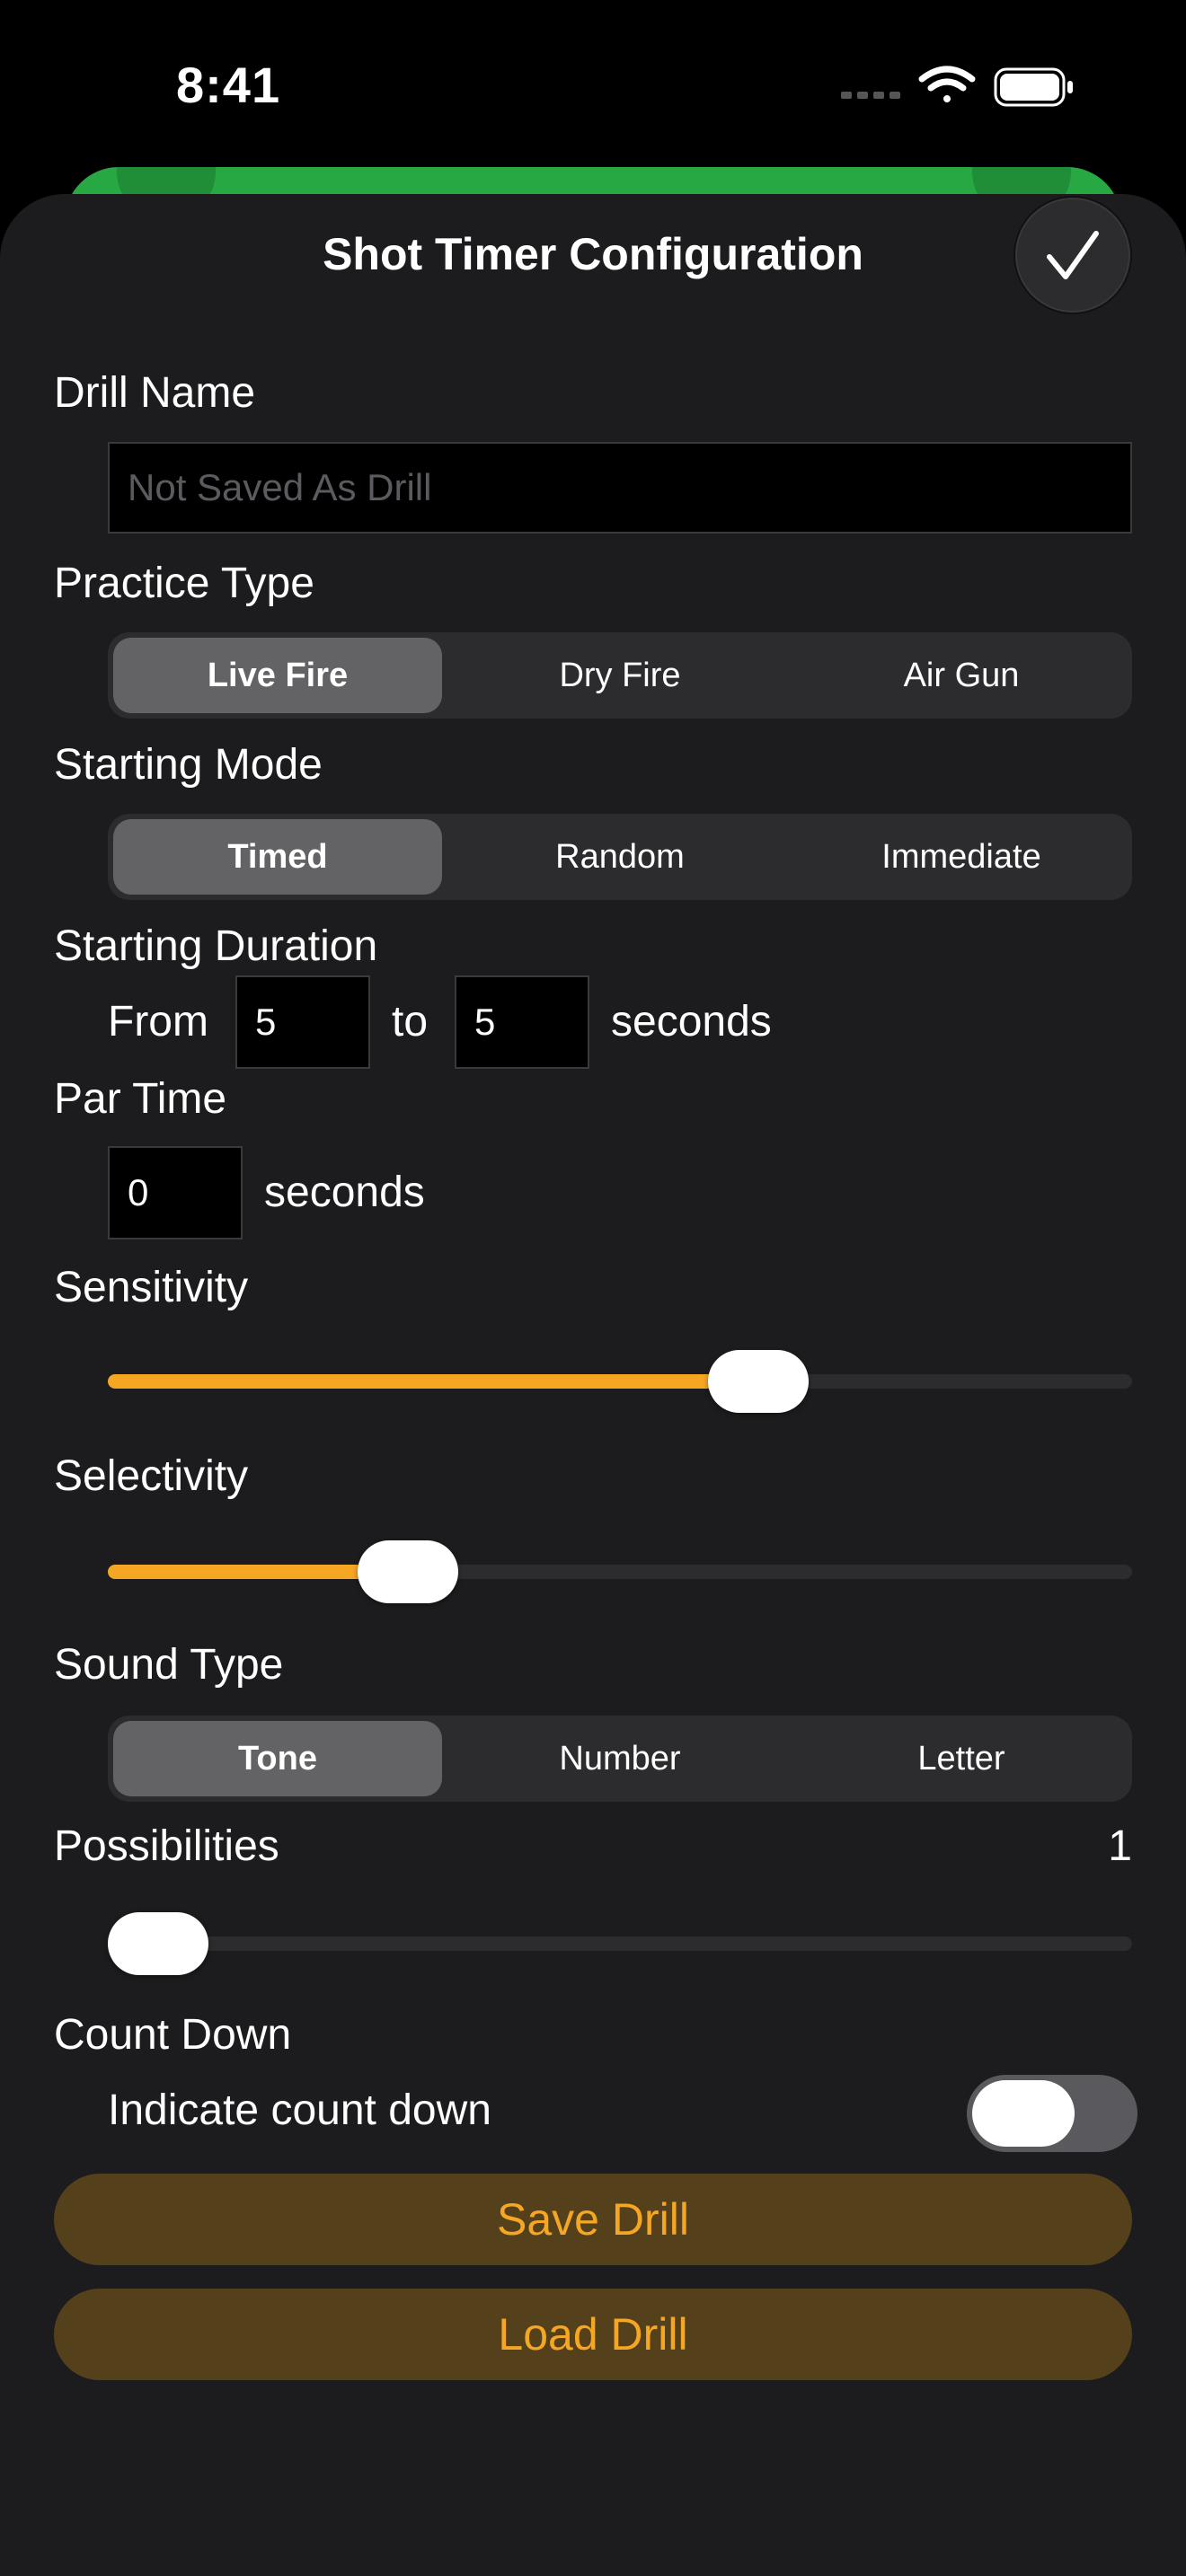 This screenshot has width=1186, height=2576. What do you see at coordinates (228, 85) in the screenshot?
I see `status-time: 8:41` at bounding box center [228, 85].